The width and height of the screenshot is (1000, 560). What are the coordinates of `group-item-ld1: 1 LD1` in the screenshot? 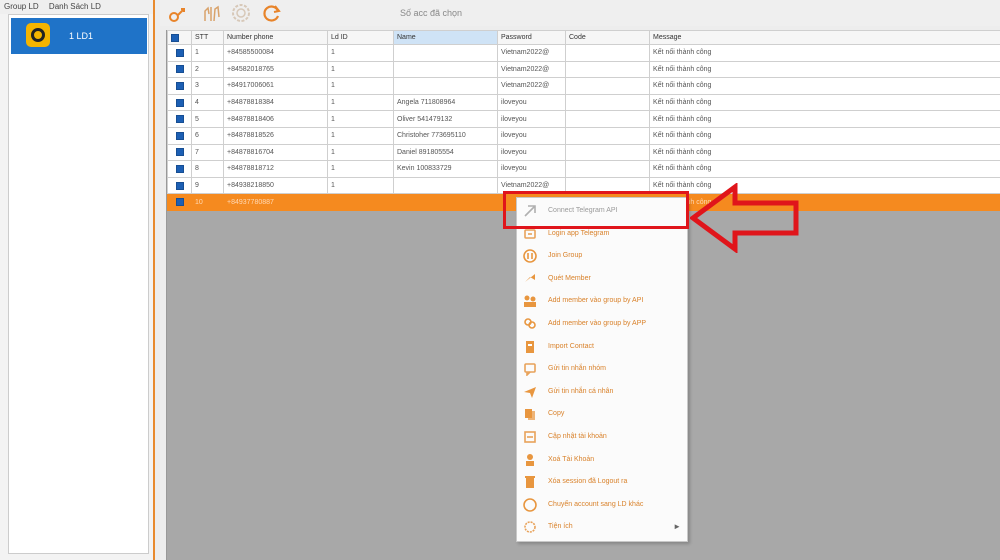 It's located at (79, 36).